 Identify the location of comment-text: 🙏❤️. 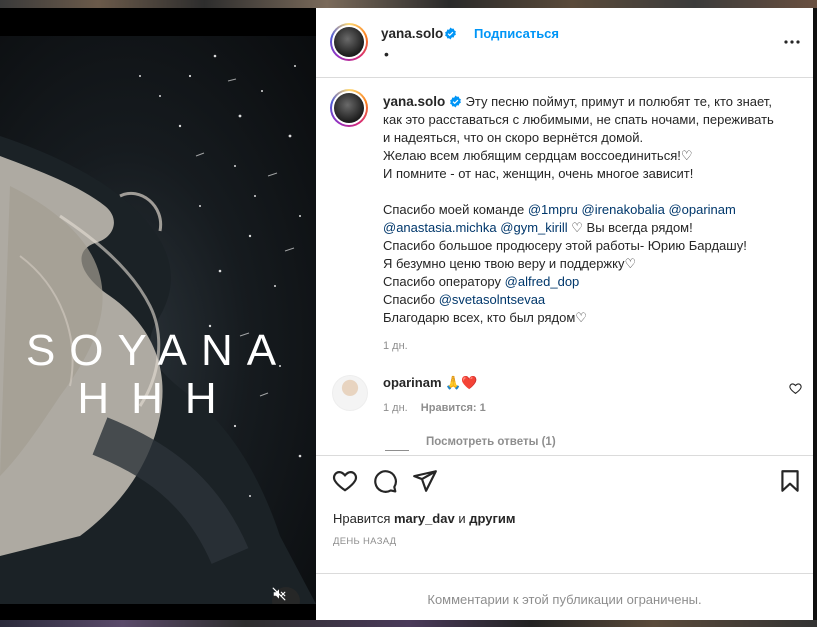
(461, 382).